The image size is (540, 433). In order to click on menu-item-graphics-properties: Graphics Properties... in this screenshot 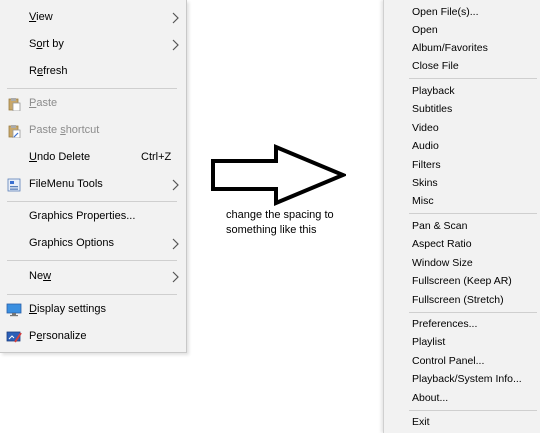, I will do `click(93, 217)`.